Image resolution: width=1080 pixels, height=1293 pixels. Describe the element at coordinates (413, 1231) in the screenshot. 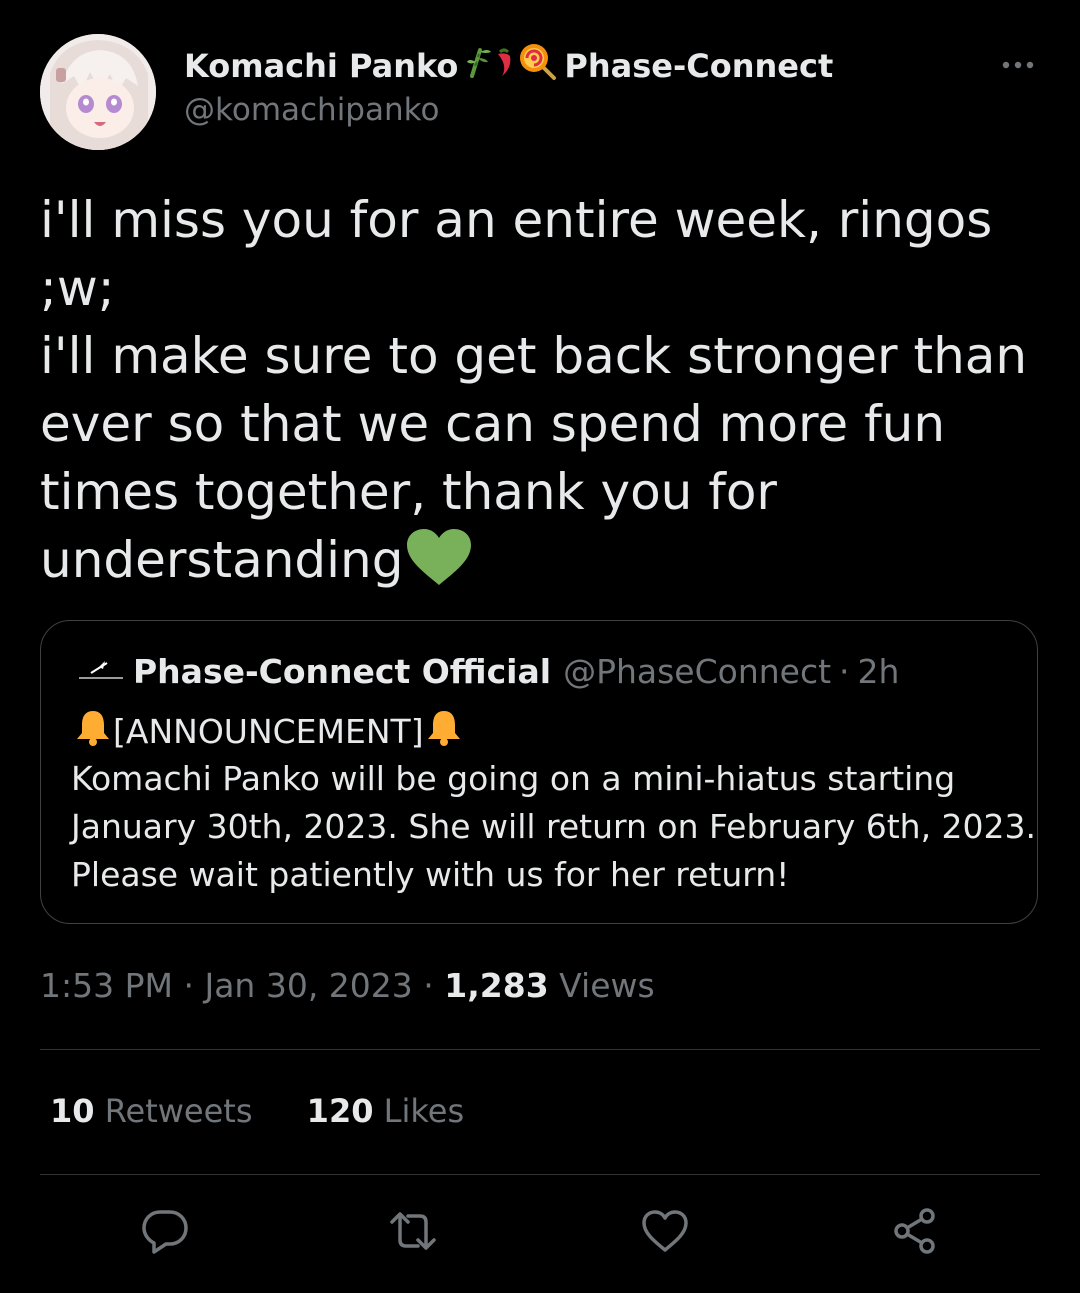

I see `retweet-icon` at that location.